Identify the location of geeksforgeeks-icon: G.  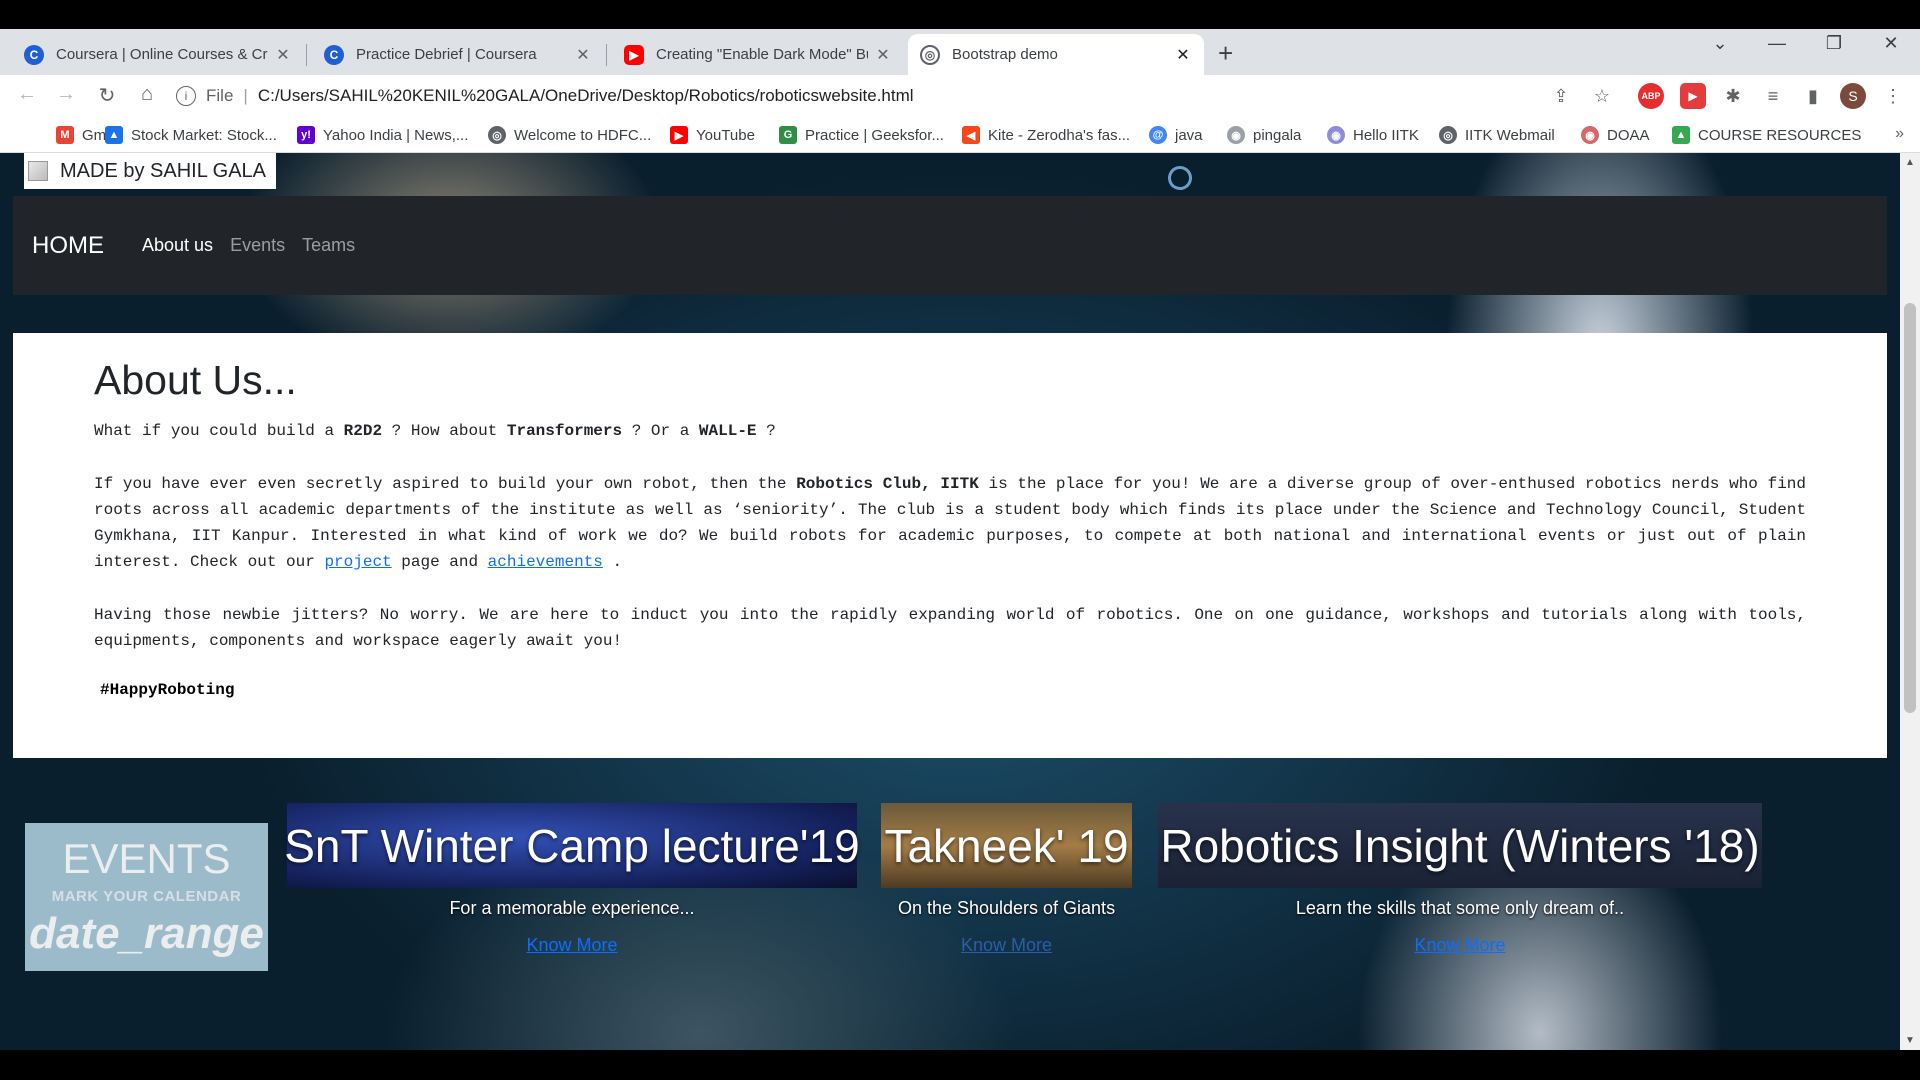
(788, 135).